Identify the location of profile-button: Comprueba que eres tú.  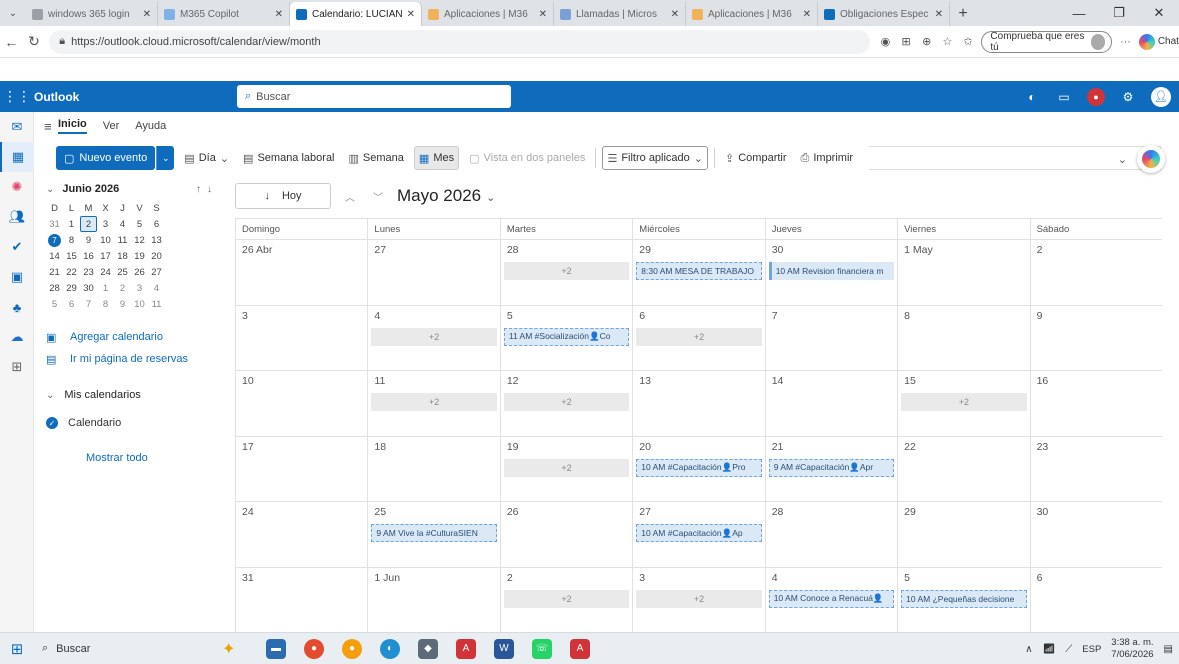
(1047, 41).